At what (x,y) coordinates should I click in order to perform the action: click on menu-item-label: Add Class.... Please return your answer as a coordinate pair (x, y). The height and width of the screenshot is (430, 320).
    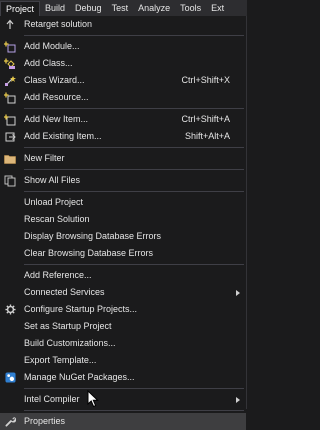
    Looking at the image, I should click on (48, 63).